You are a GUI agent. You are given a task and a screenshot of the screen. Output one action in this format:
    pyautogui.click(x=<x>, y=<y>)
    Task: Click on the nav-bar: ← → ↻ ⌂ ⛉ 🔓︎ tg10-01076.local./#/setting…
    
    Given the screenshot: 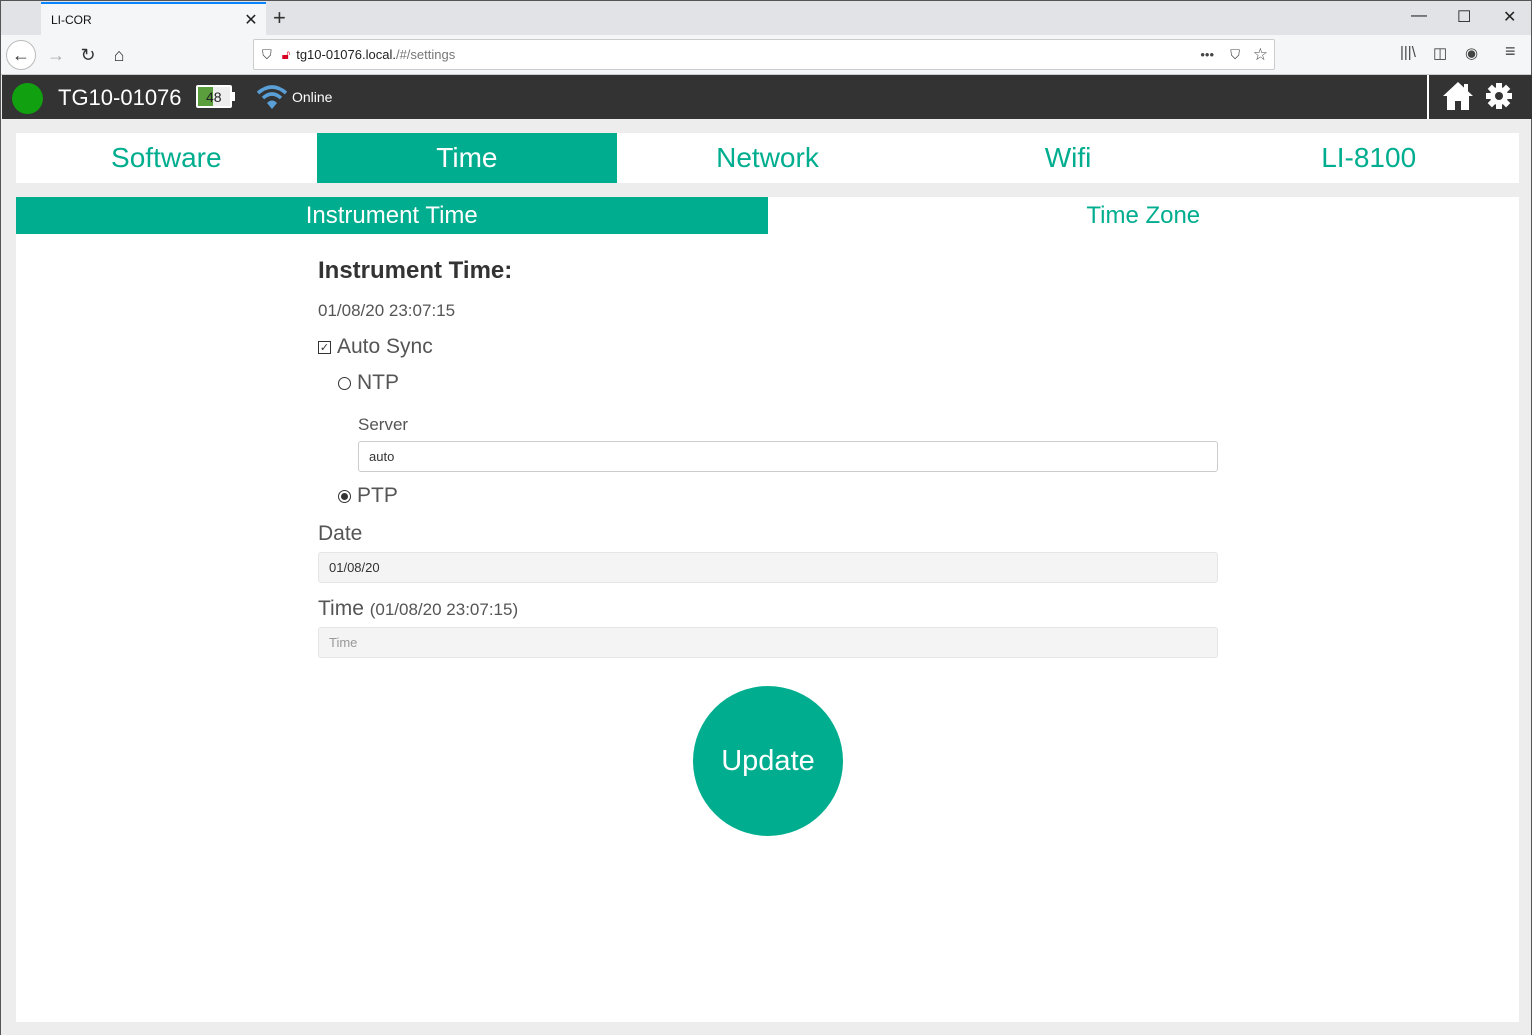 What is the action you would take?
    pyautogui.click(x=766, y=55)
    